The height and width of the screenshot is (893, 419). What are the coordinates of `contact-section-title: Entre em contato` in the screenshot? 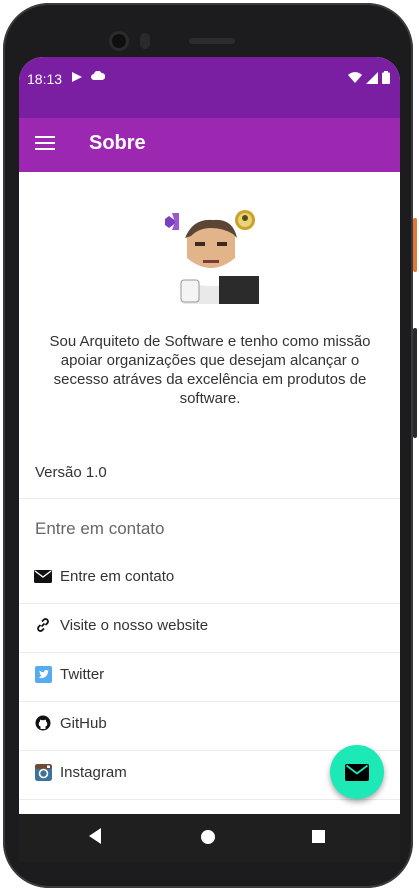 It's located at (100, 528).